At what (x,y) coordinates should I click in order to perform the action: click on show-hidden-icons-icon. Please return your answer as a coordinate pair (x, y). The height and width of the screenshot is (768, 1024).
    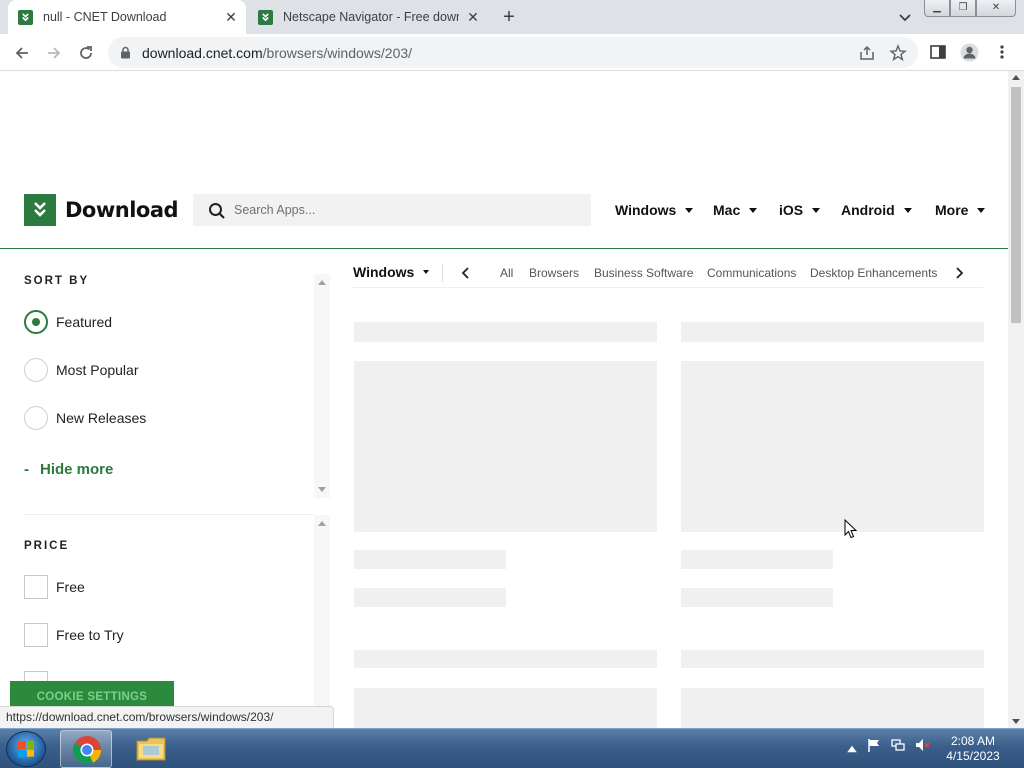
    Looking at the image, I should click on (852, 749).